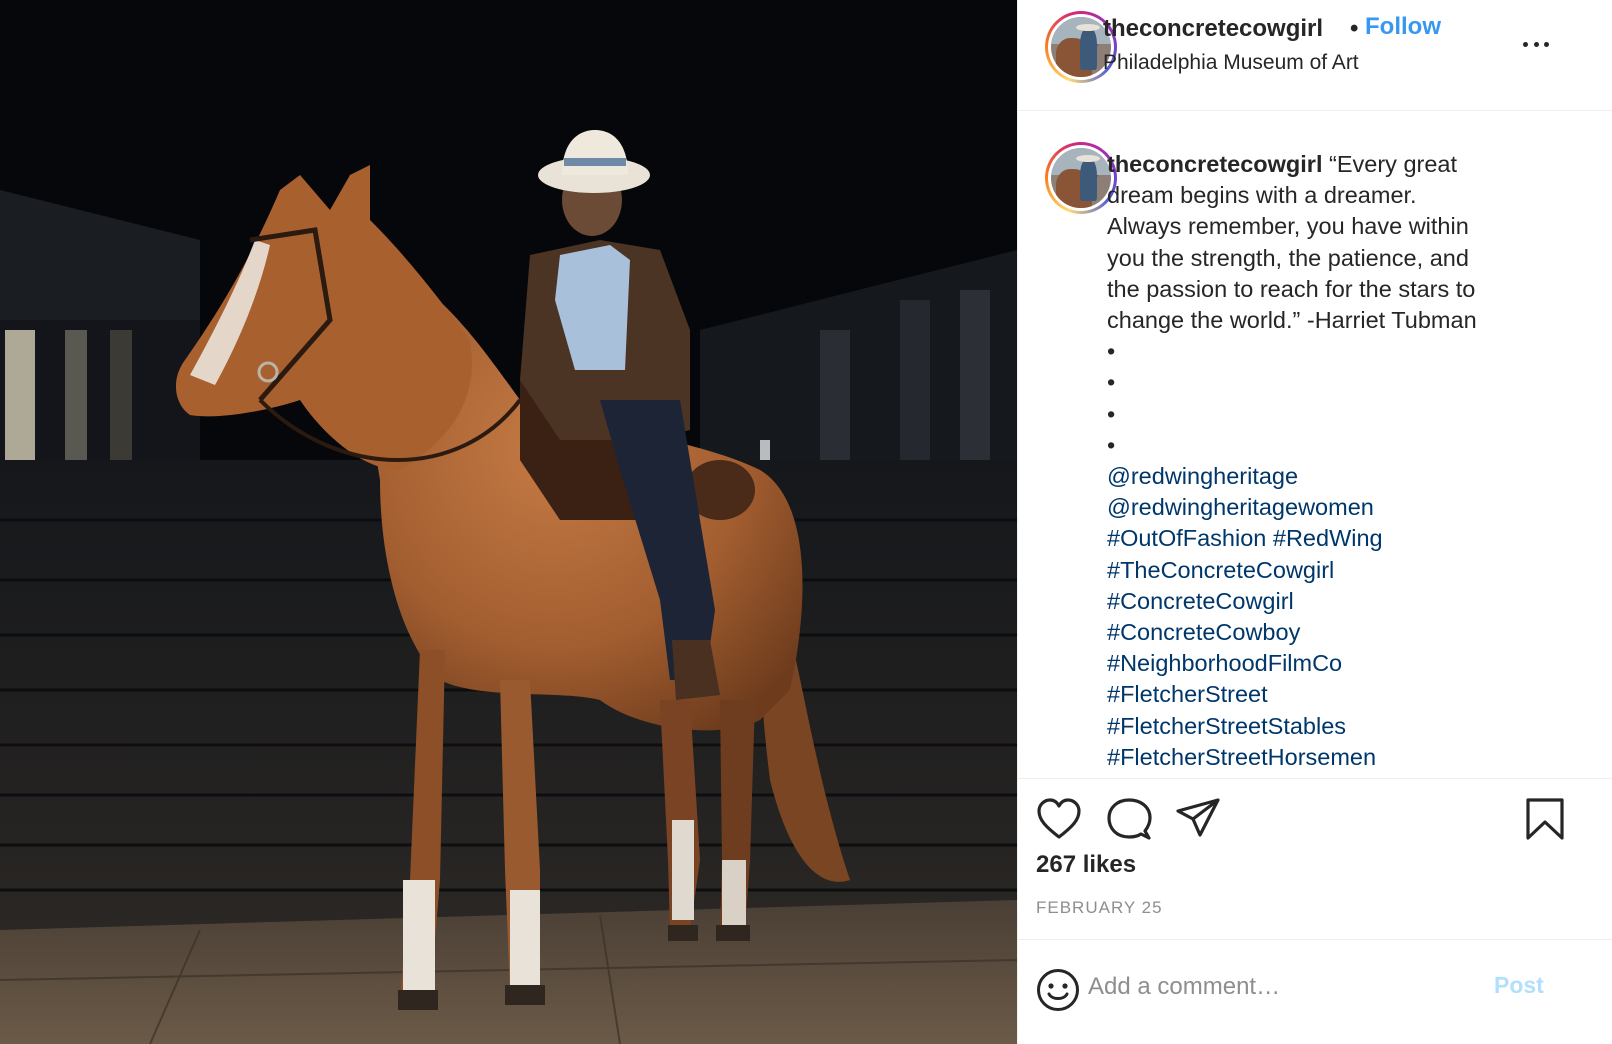 The image size is (1612, 1044). What do you see at coordinates (1262, 195) in the screenshot?
I see `caption-line: dream begins with a dreamer.` at bounding box center [1262, 195].